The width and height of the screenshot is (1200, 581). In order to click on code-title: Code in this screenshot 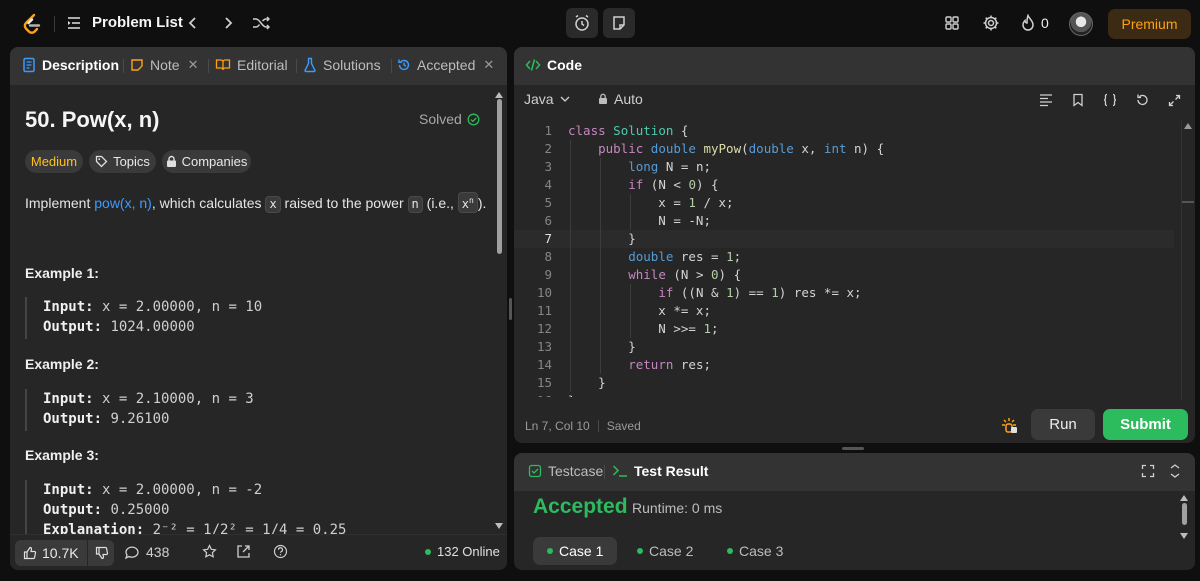, I will do `click(564, 65)`.